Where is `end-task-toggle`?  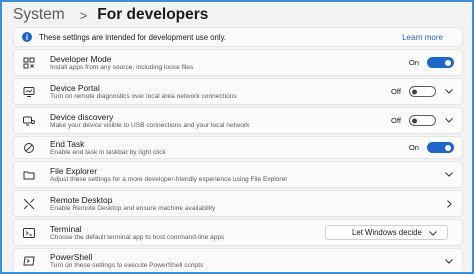 end-task-toggle is located at coordinates (440, 147).